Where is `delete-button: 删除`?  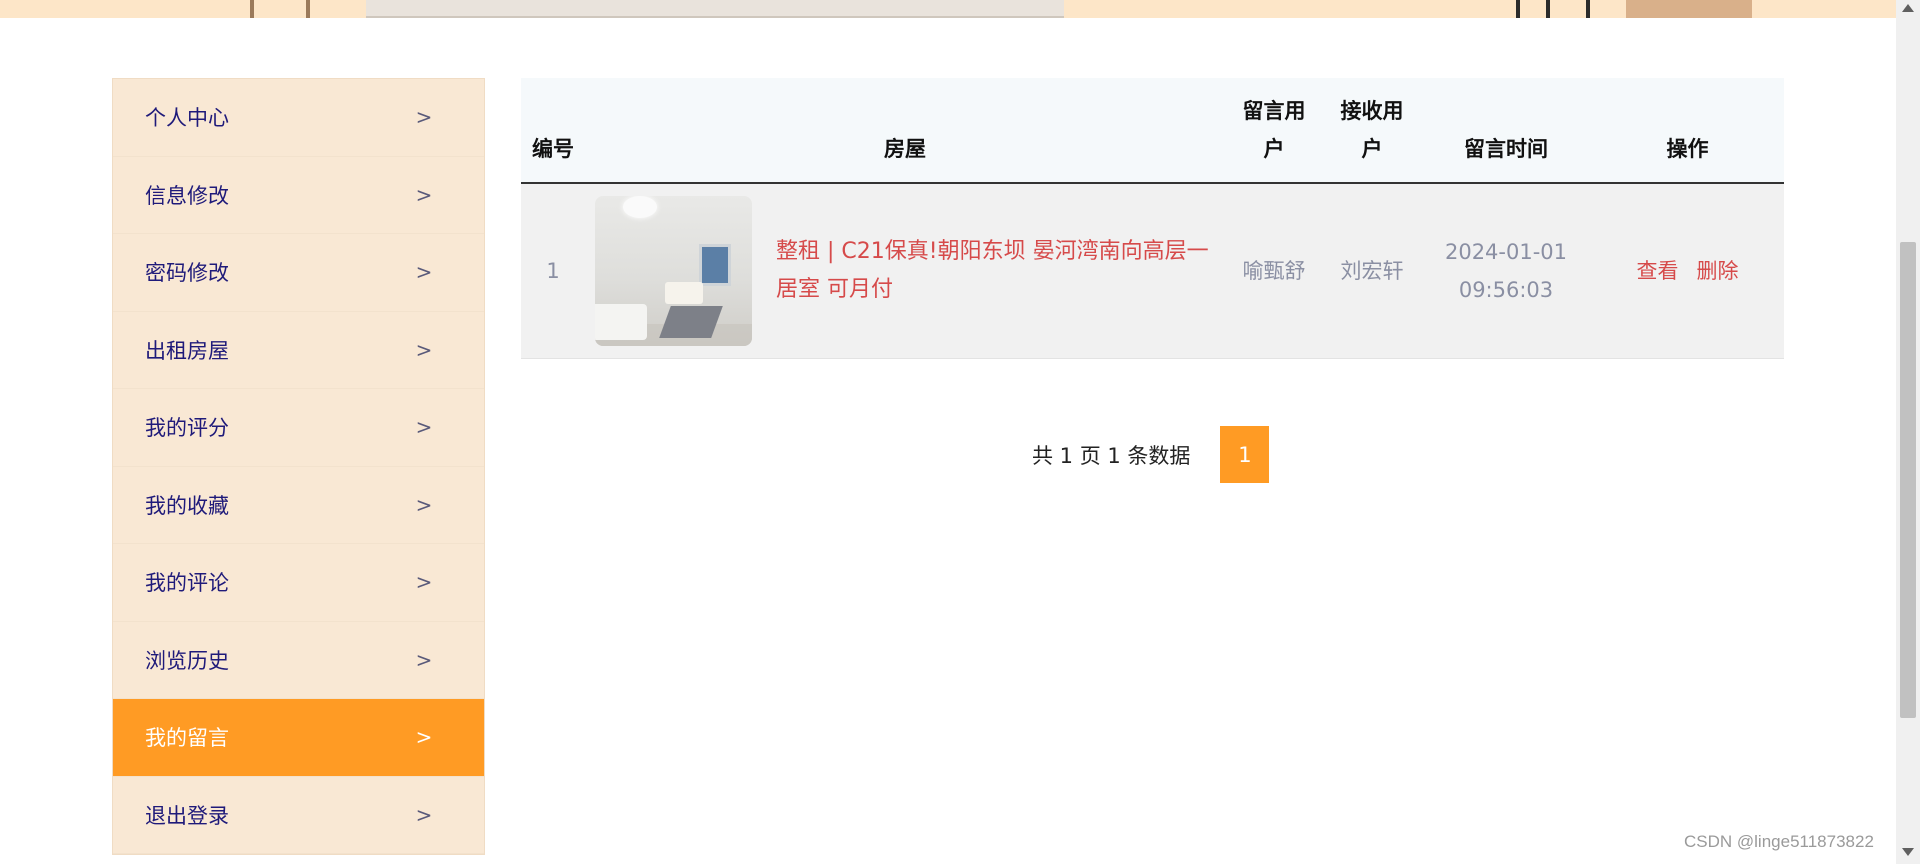 delete-button: 删除 is located at coordinates (1718, 271).